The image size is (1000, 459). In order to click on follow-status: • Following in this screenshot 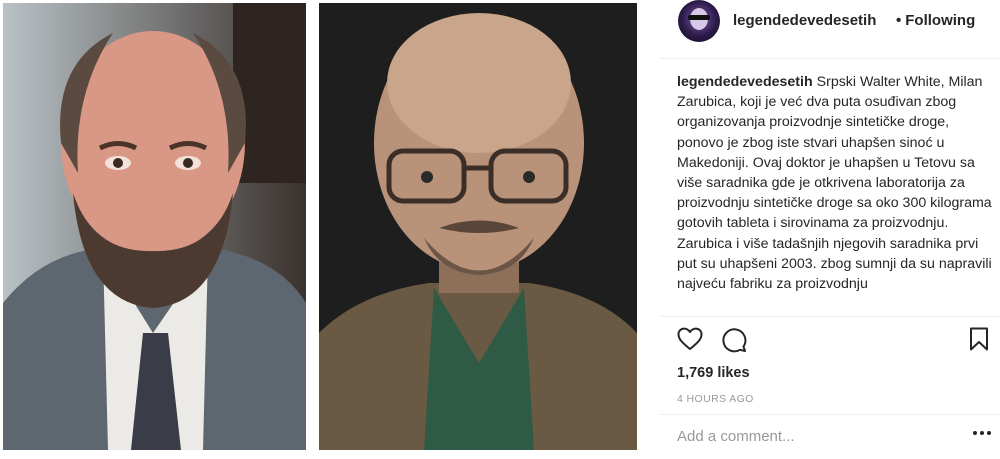, I will do `click(933, 20)`.